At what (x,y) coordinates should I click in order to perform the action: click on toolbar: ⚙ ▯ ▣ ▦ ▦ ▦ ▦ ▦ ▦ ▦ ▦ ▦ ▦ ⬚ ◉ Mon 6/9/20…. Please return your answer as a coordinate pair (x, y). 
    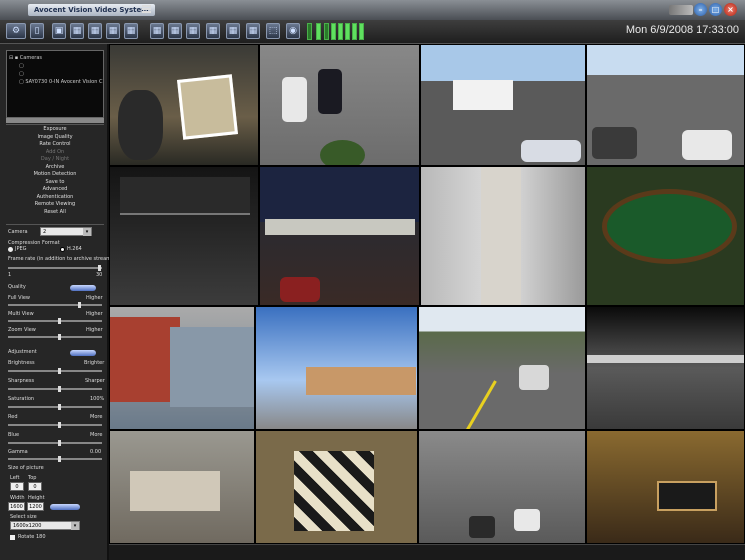
    Looking at the image, I should click on (372, 32).